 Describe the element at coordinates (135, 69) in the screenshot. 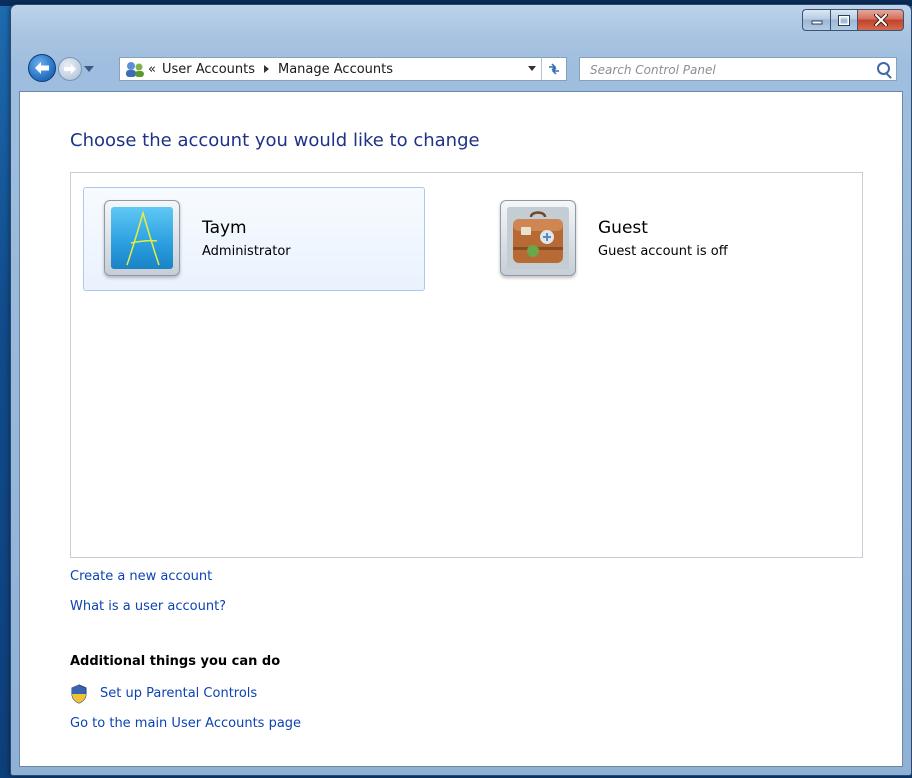

I see `user-accounts-icon` at that location.